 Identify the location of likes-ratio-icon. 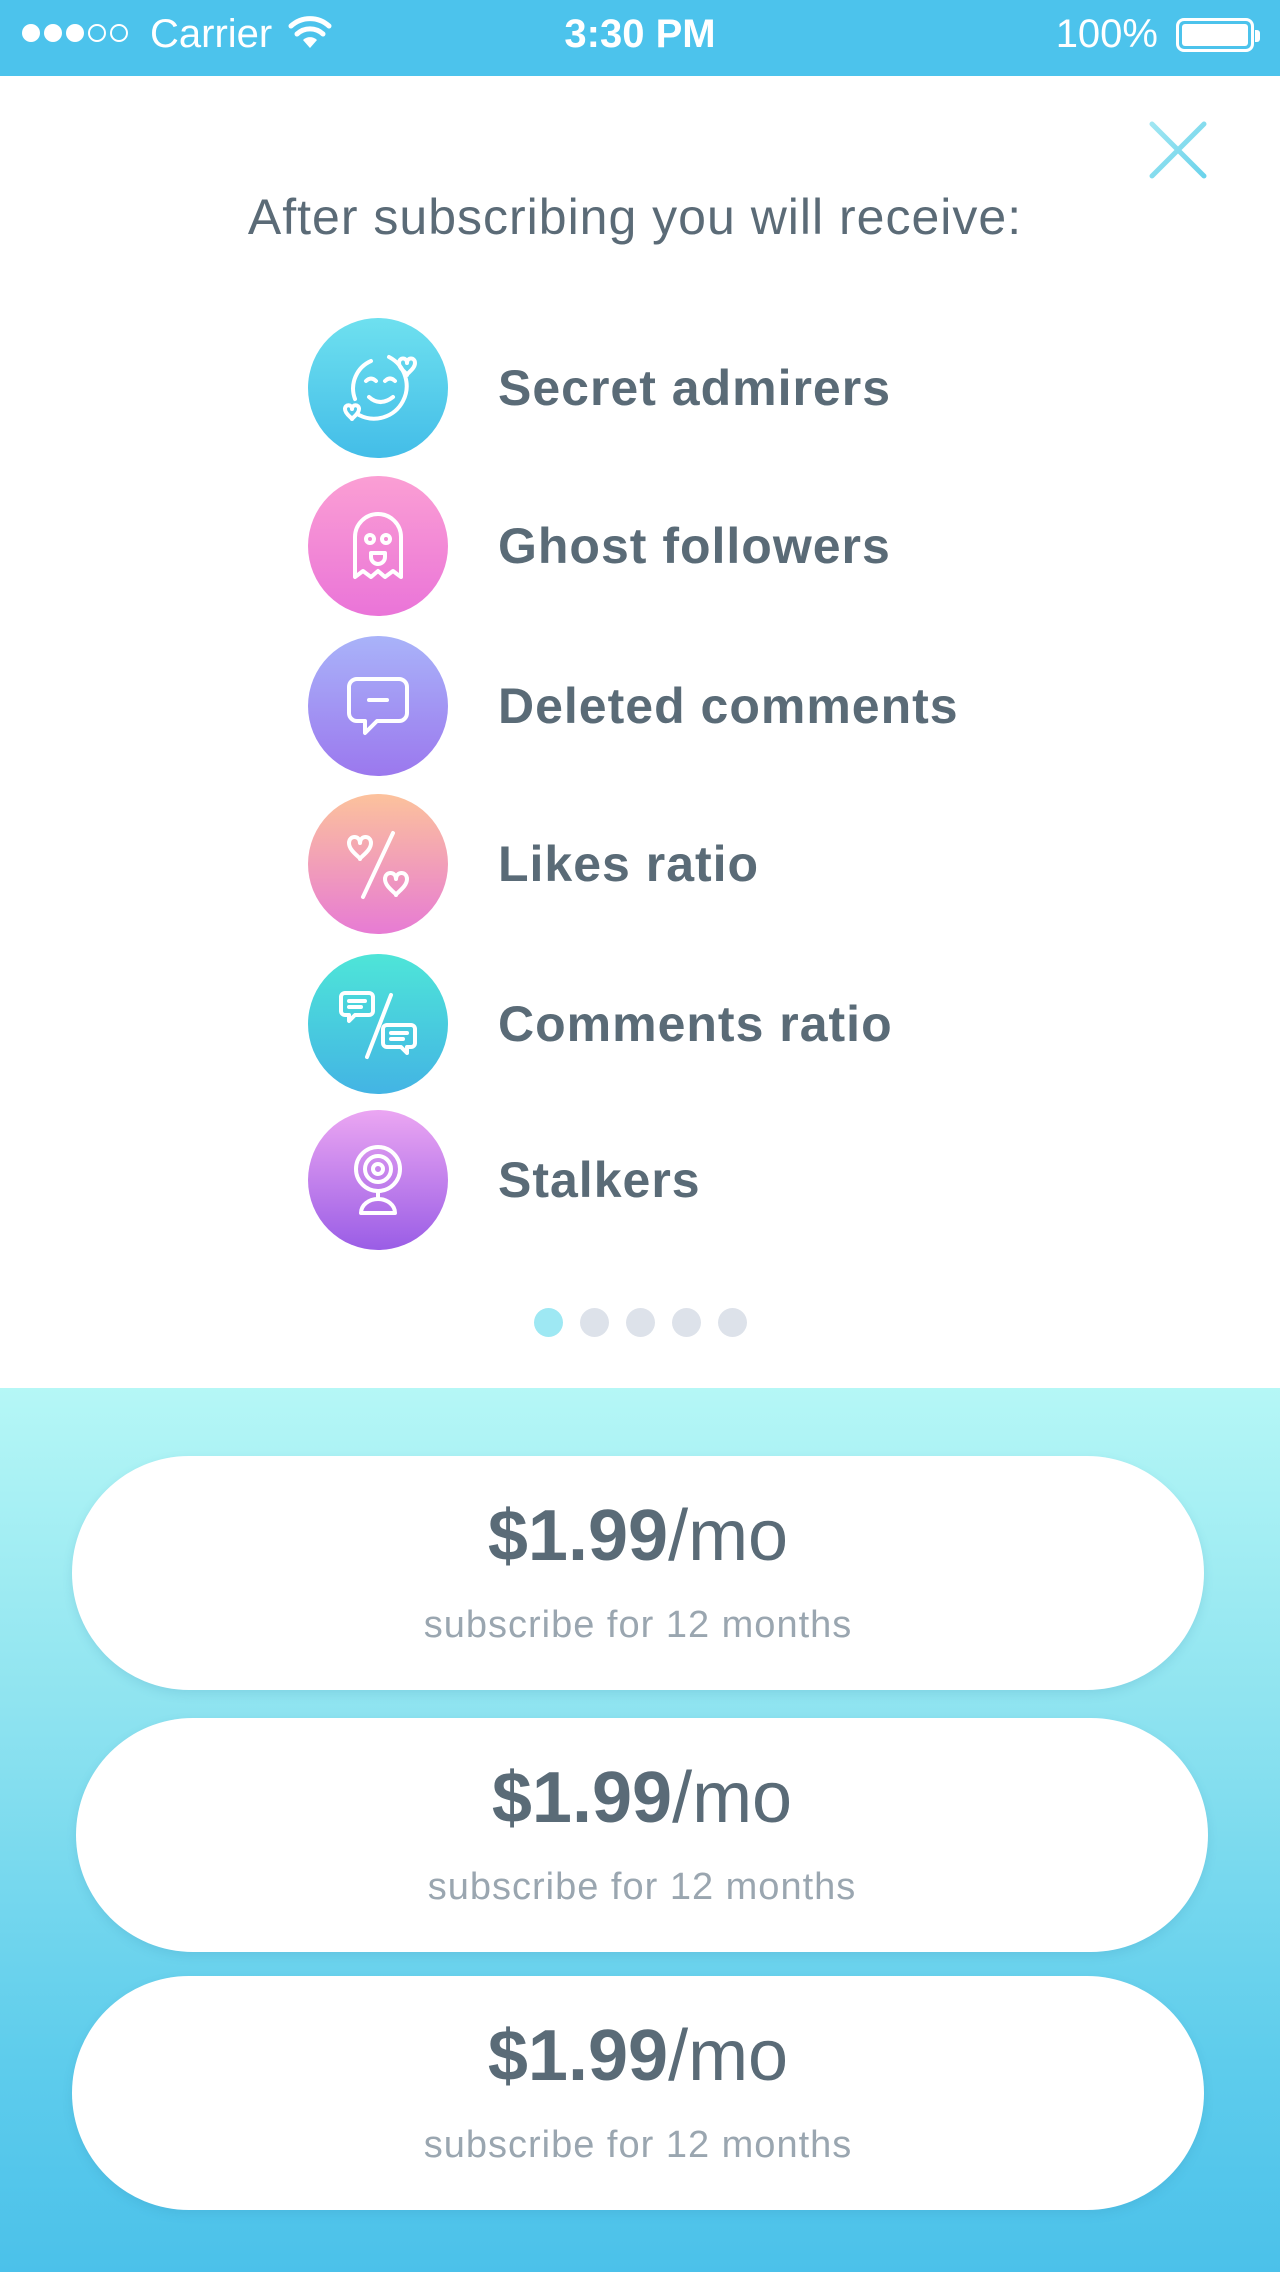
(378, 864).